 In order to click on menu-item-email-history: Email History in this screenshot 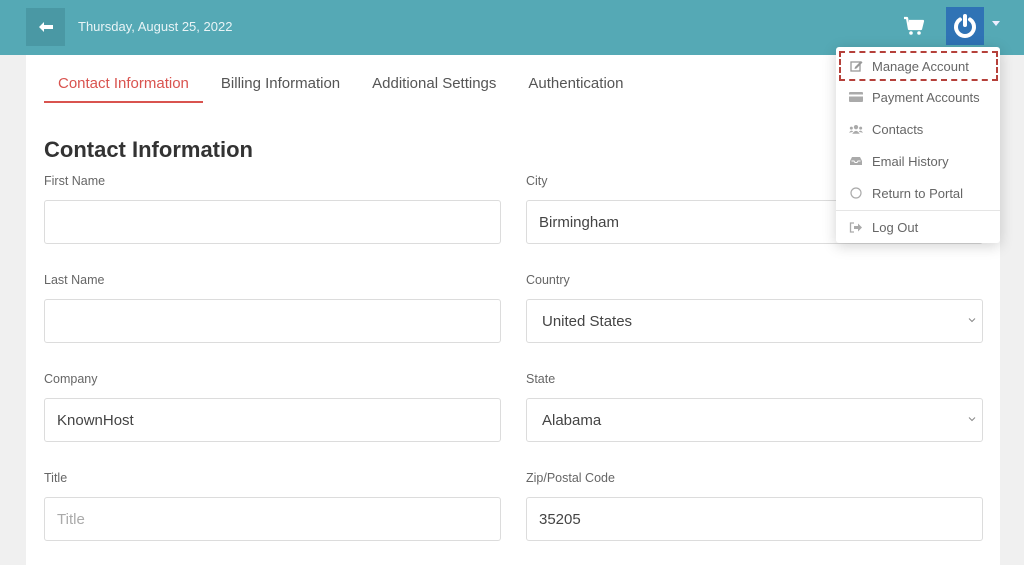, I will do `click(918, 161)`.